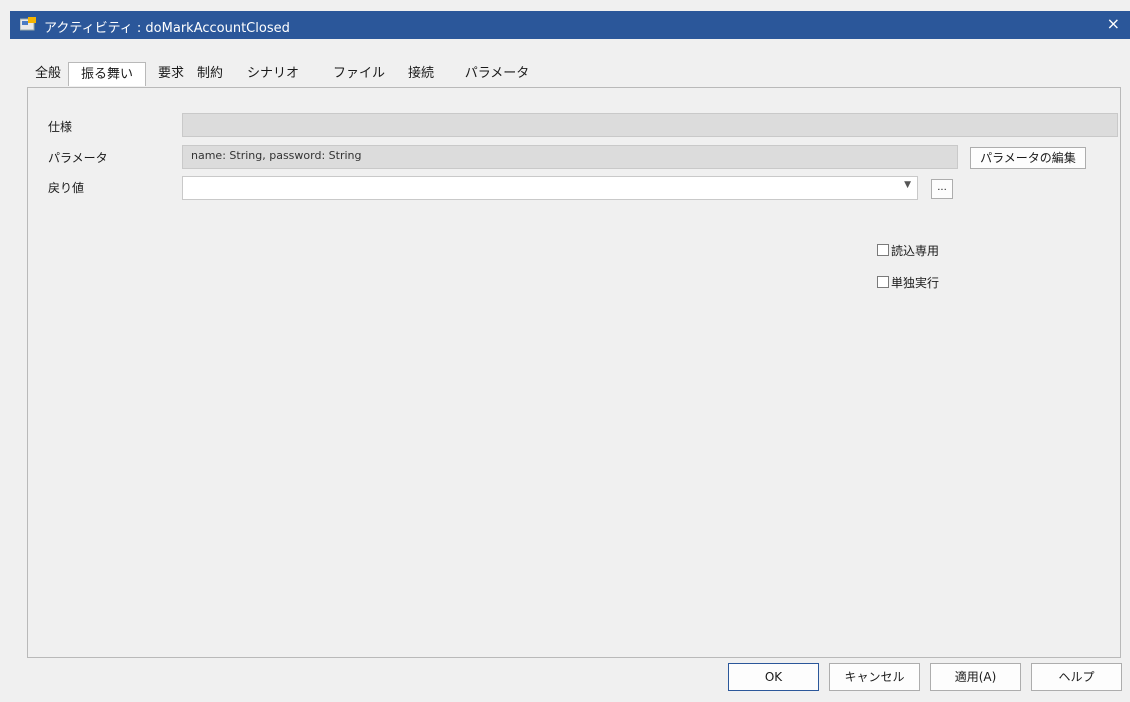 The height and width of the screenshot is (702, 1130). Describe the element at coordinates (276, 155) in the screenshot. I see `params-value: name: String, password: String` at that location.